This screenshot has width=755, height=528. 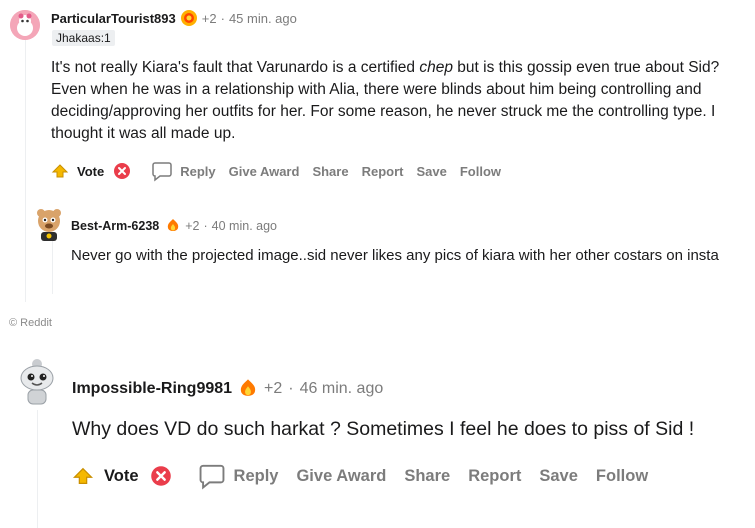 I want to click on comment-meta: ParticularTourist893 +2 · 45 min. ago, so click(x=174, y=18).